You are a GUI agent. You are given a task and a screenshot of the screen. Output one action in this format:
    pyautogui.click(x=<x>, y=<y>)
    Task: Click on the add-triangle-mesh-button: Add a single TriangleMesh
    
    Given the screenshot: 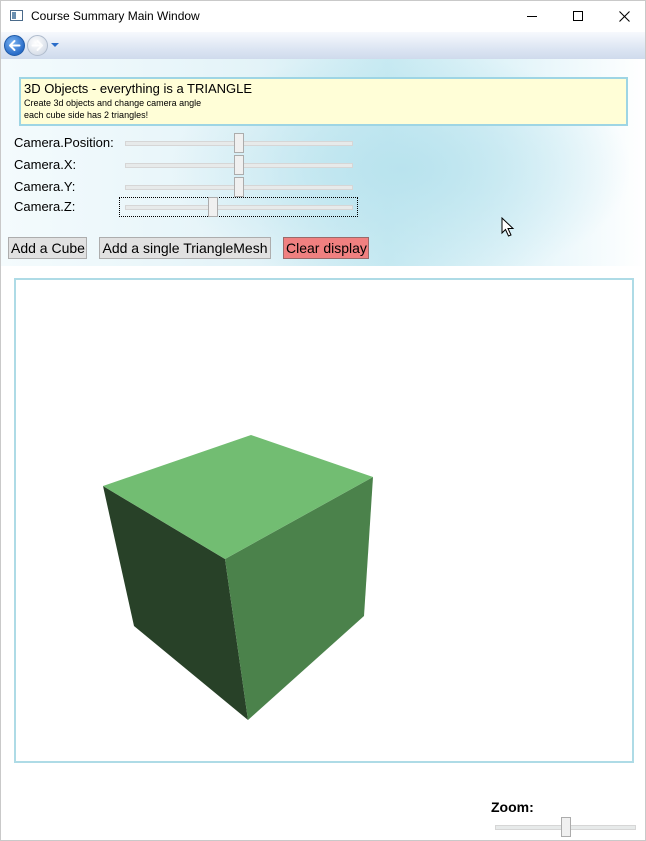 What is the action you would take?
    pyautogui.click(x=185, y=248)
    